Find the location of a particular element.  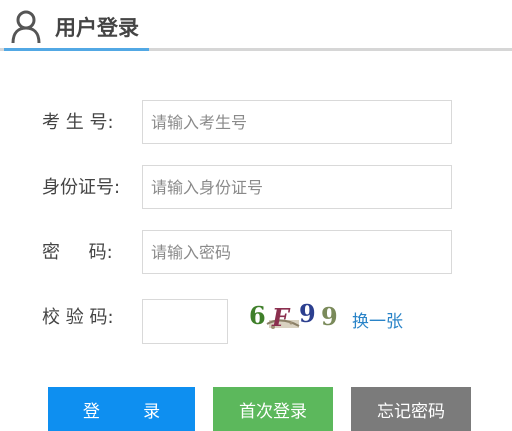

id-number-label: 身份证号: is located at coordinates (81, 187).